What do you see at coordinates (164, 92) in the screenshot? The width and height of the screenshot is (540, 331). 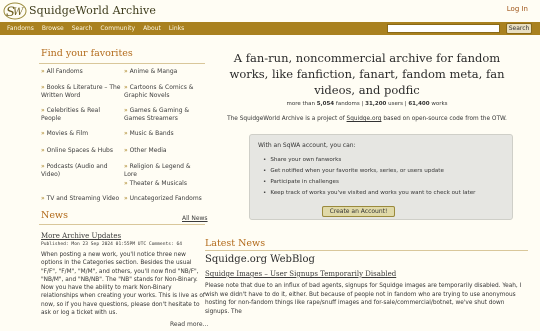 I see `fandom-link-cartoons: » Cartoons & Comics & Graphic Novels` at bounding box center [164, 92].